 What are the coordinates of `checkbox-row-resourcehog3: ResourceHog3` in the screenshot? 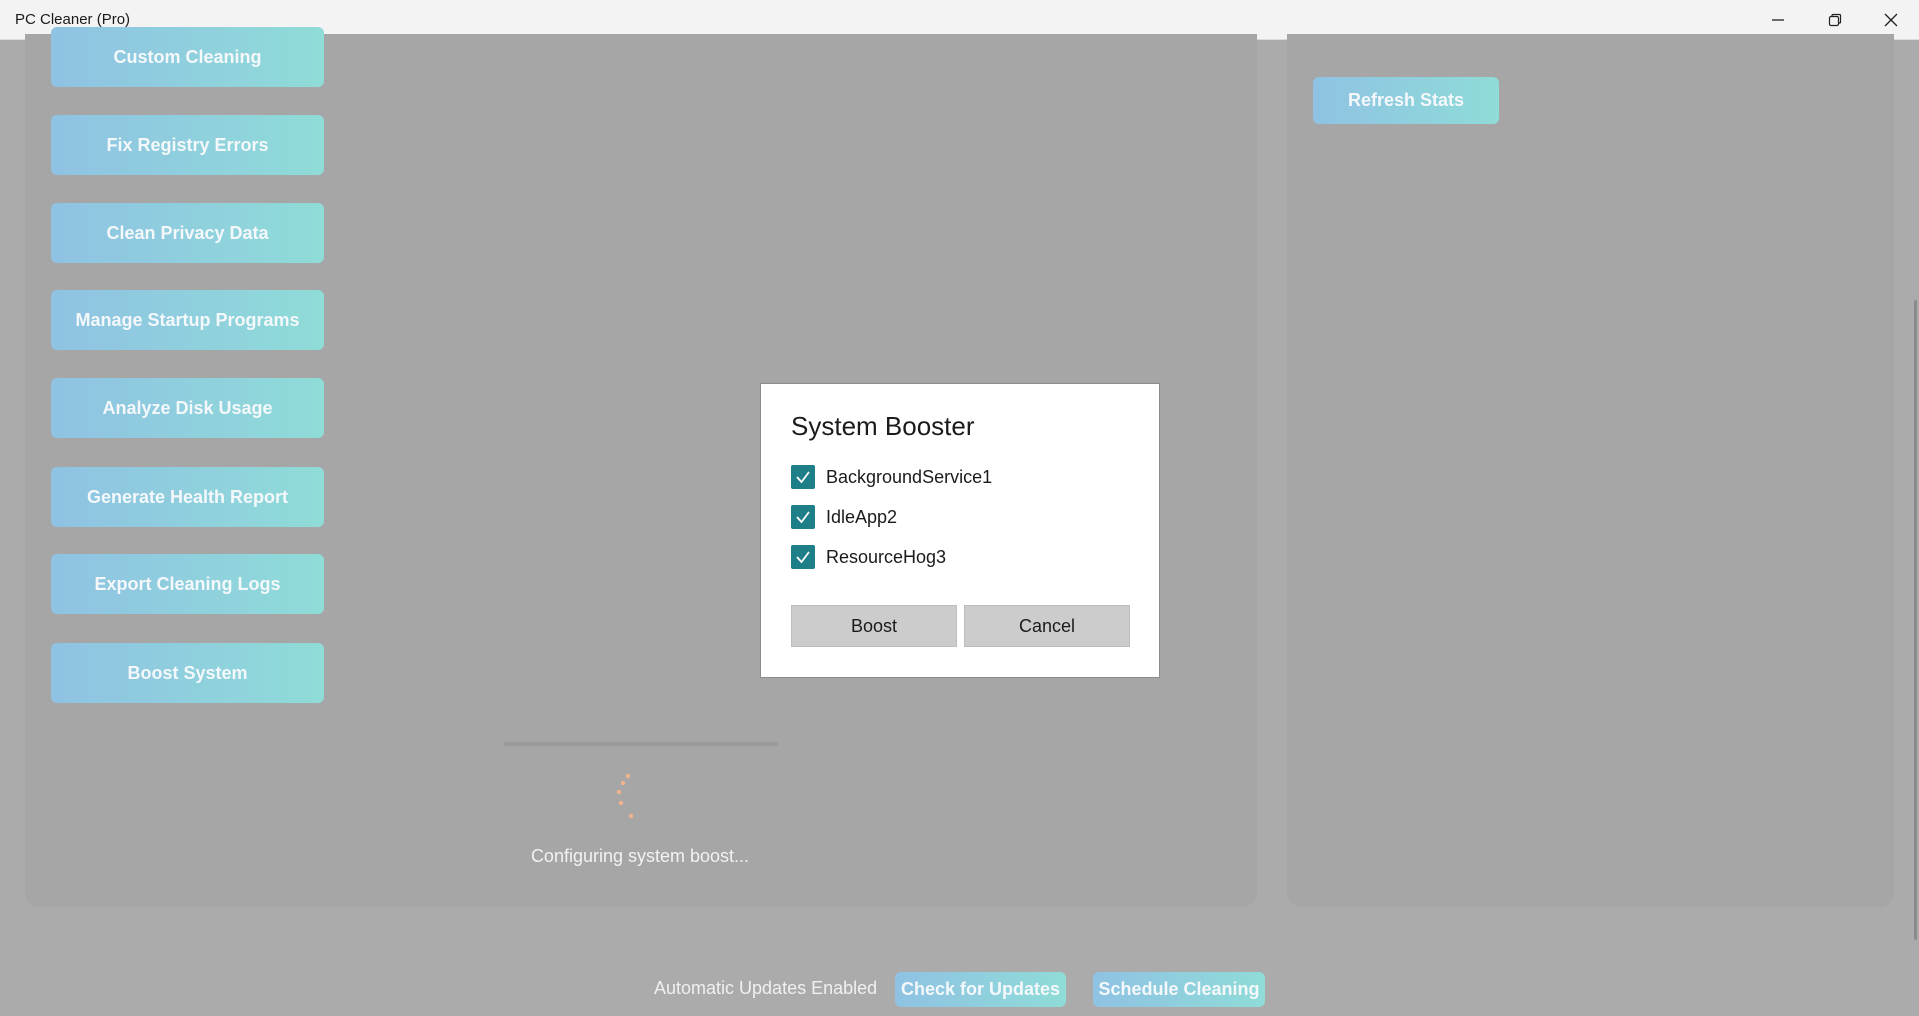 It's located at (868, 557).